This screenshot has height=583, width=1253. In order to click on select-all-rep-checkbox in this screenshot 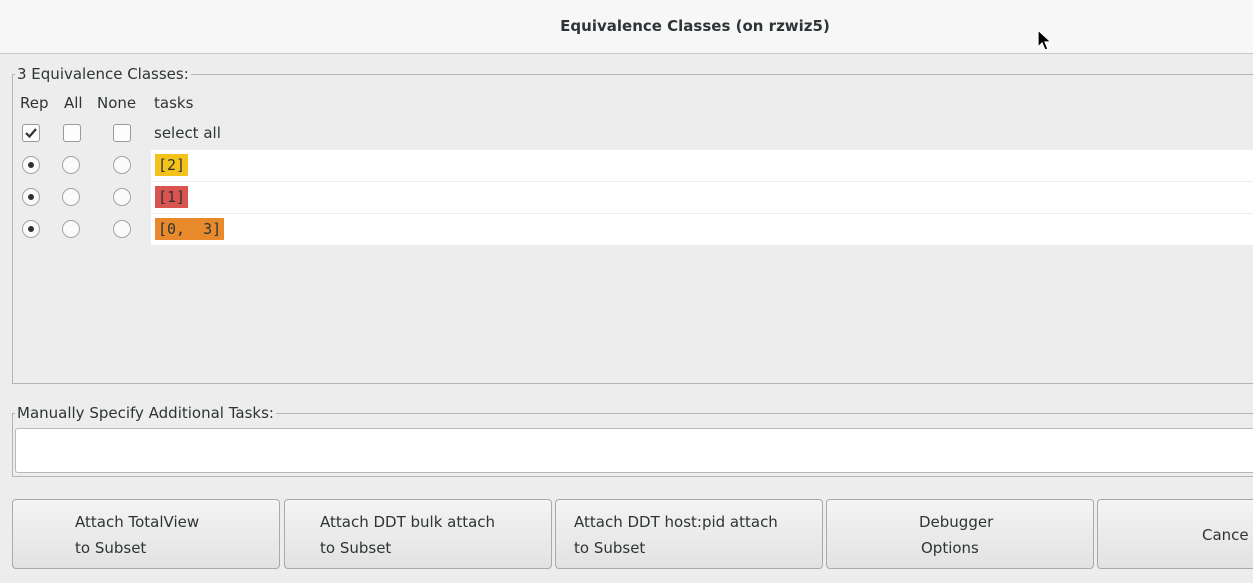, I will do `click(31, 133)`.